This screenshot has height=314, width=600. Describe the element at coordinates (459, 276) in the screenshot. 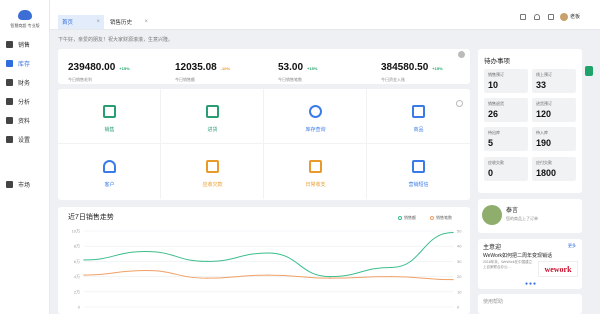

I see `y-tick-right: 20` at that location.